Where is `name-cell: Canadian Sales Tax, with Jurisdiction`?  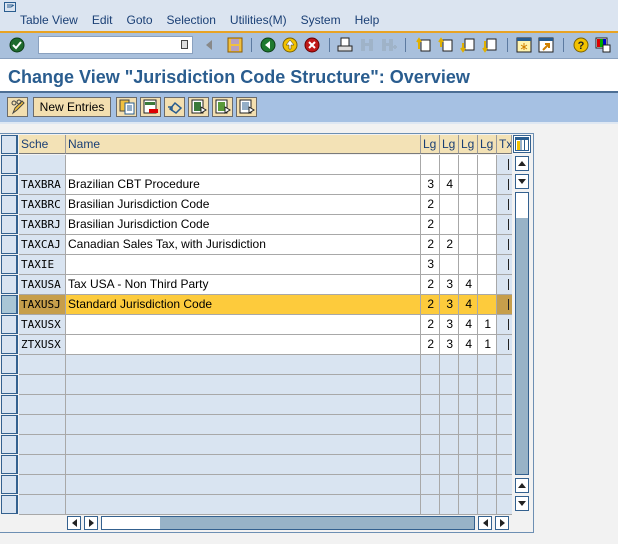 name-cell: Canadian Sales Tax, with Jurisdiction is located at coordinates (243, 245).